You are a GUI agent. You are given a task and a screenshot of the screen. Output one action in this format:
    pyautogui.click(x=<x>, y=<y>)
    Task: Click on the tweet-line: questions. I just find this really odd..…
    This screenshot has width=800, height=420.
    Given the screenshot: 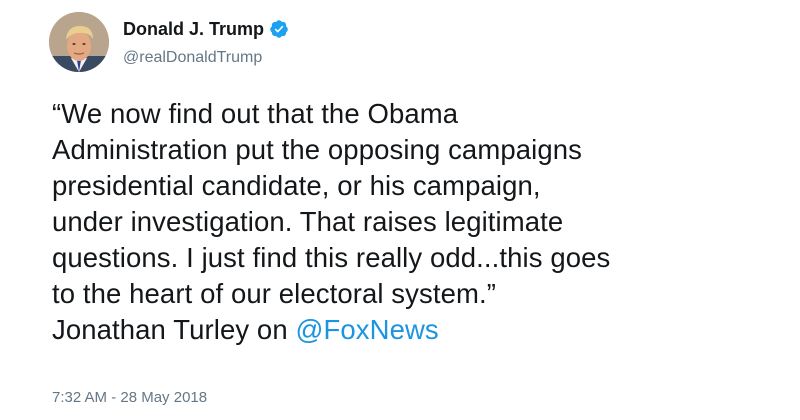 What is the action you would take?
    pyautogui.click(x=331, y=257)
    